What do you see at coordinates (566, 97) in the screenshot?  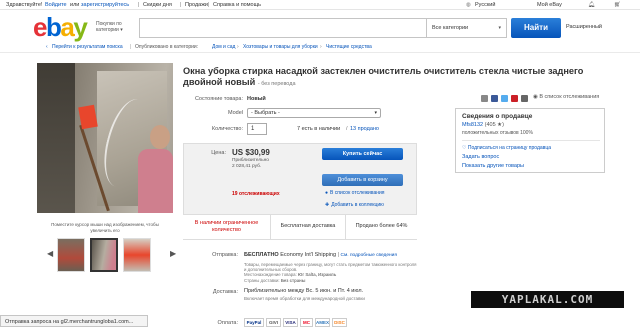 I see `watch-link: ◉ В список отслеживания` at bounding box center [566, 97].